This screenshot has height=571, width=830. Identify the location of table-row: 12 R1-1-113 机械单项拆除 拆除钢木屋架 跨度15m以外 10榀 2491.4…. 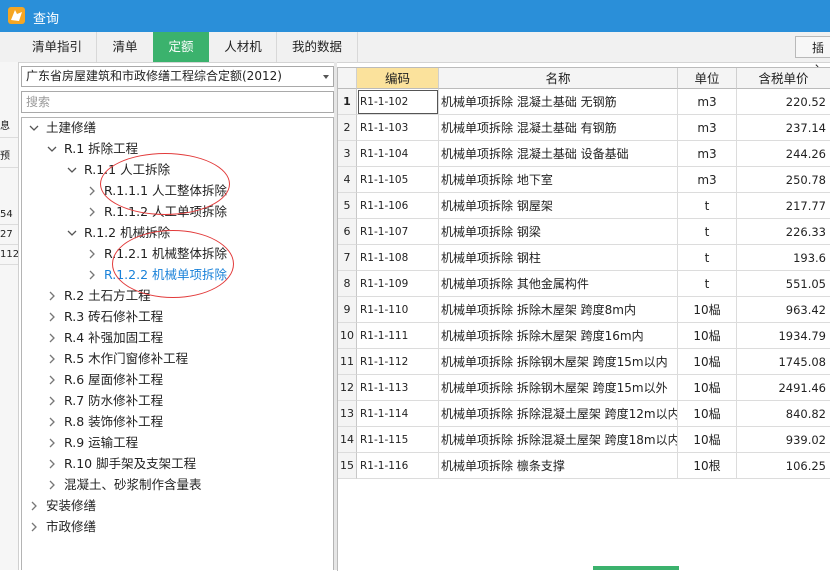
(584, 388).